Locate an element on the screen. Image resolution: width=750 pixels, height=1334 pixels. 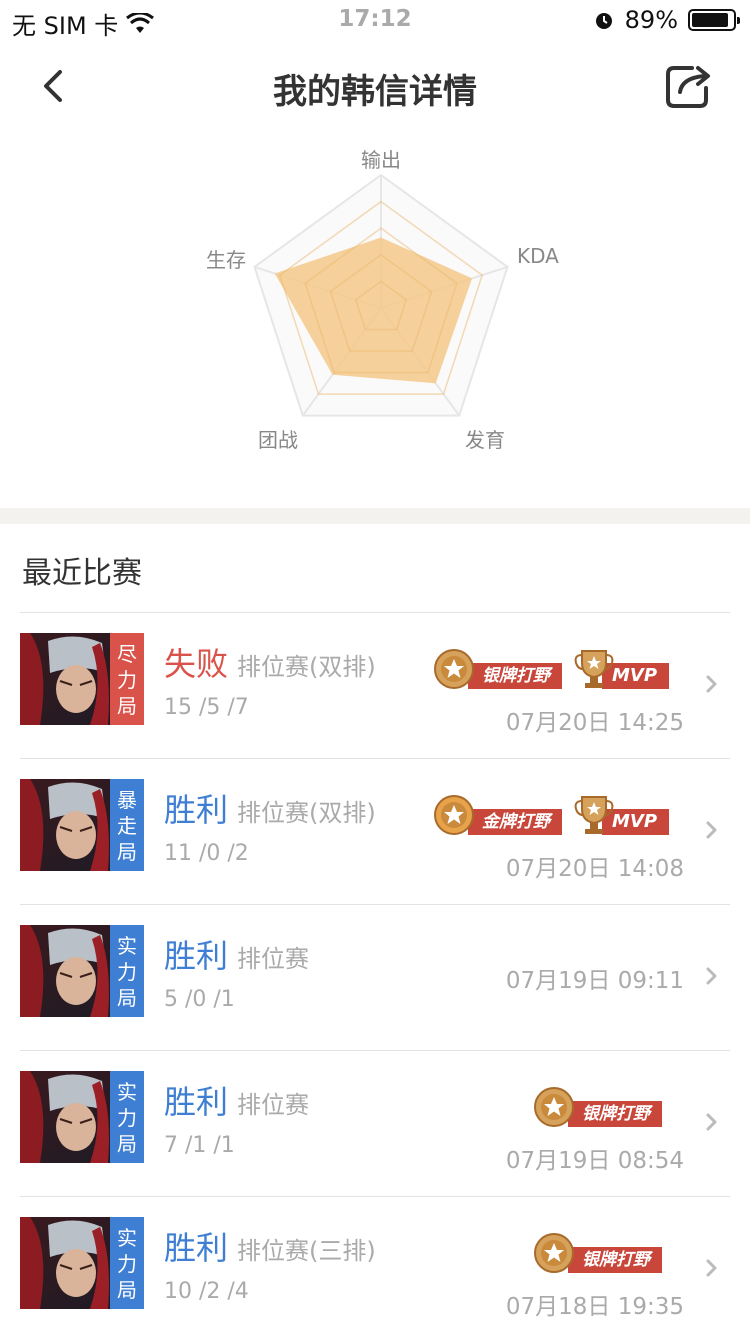
recent-matches-title: 最近比赛 is located at coordinates (82, 573).